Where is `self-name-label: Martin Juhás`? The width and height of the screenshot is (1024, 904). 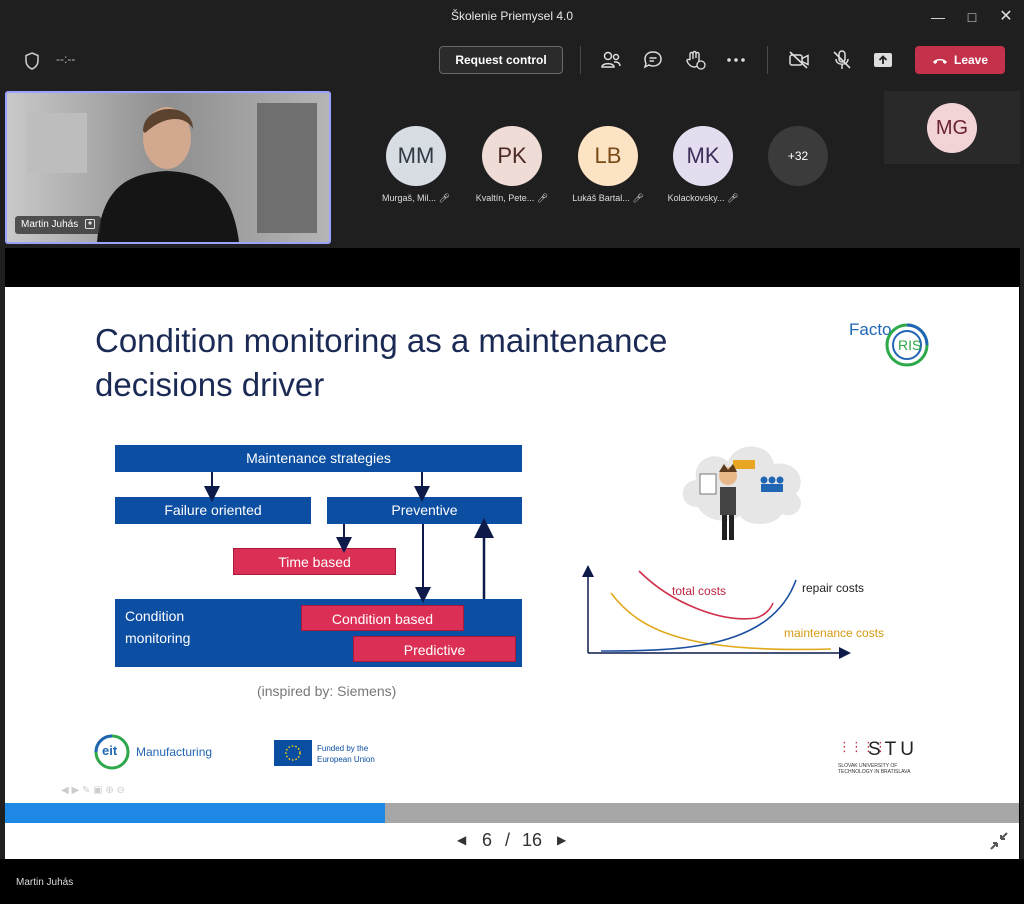
self-name-label: Martin Juhás is located at coordinates (50, 224).